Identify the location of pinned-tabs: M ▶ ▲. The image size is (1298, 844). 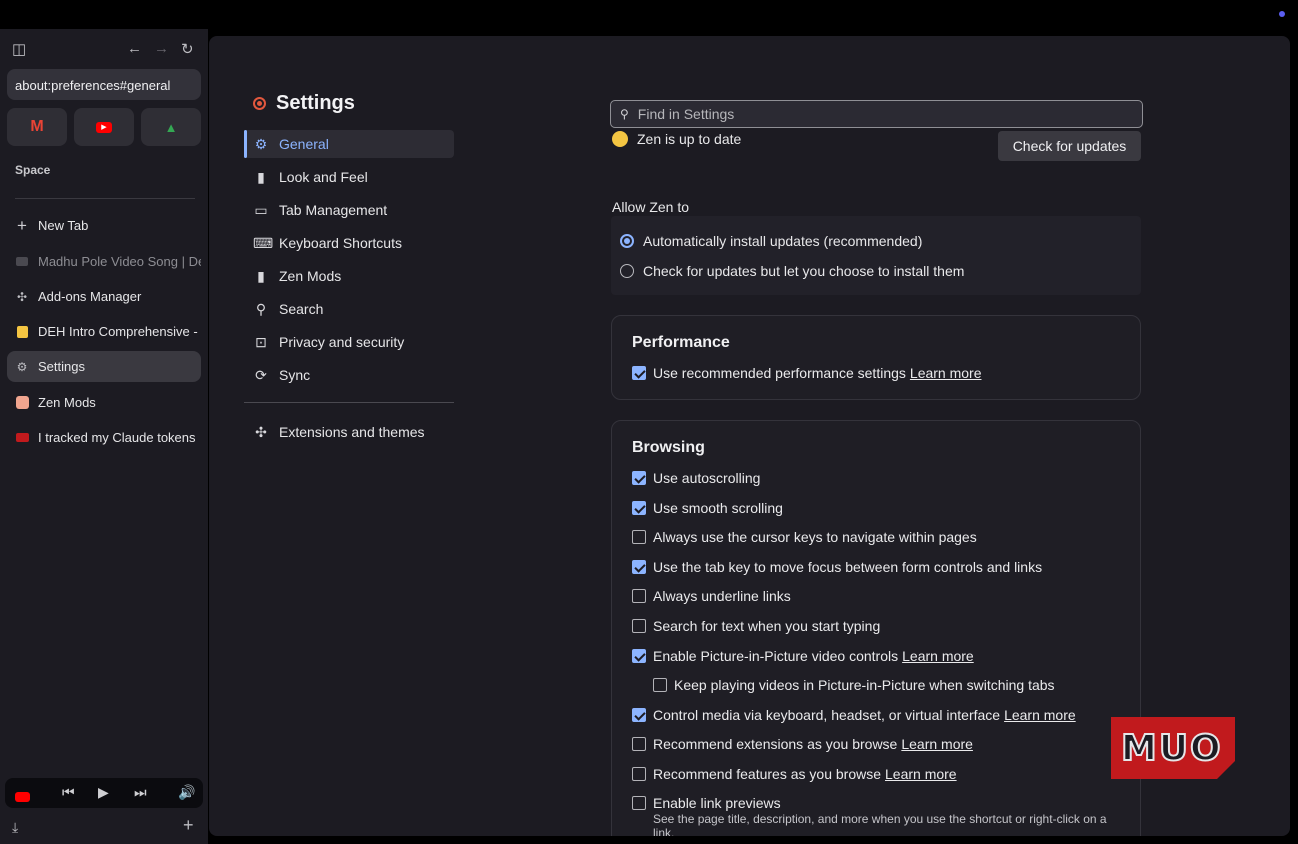
(104, 127).